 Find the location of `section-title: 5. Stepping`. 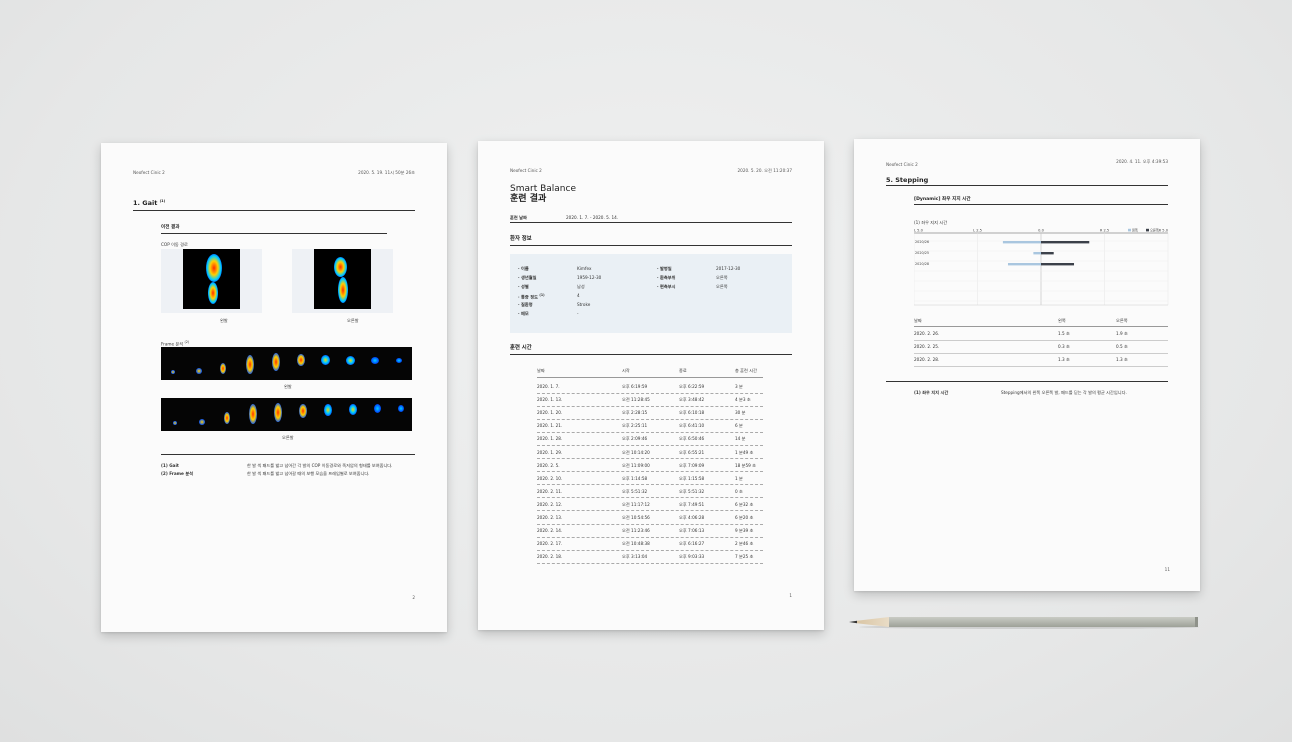

section-title: 5. Stepping is located at coordinates (907, 180).